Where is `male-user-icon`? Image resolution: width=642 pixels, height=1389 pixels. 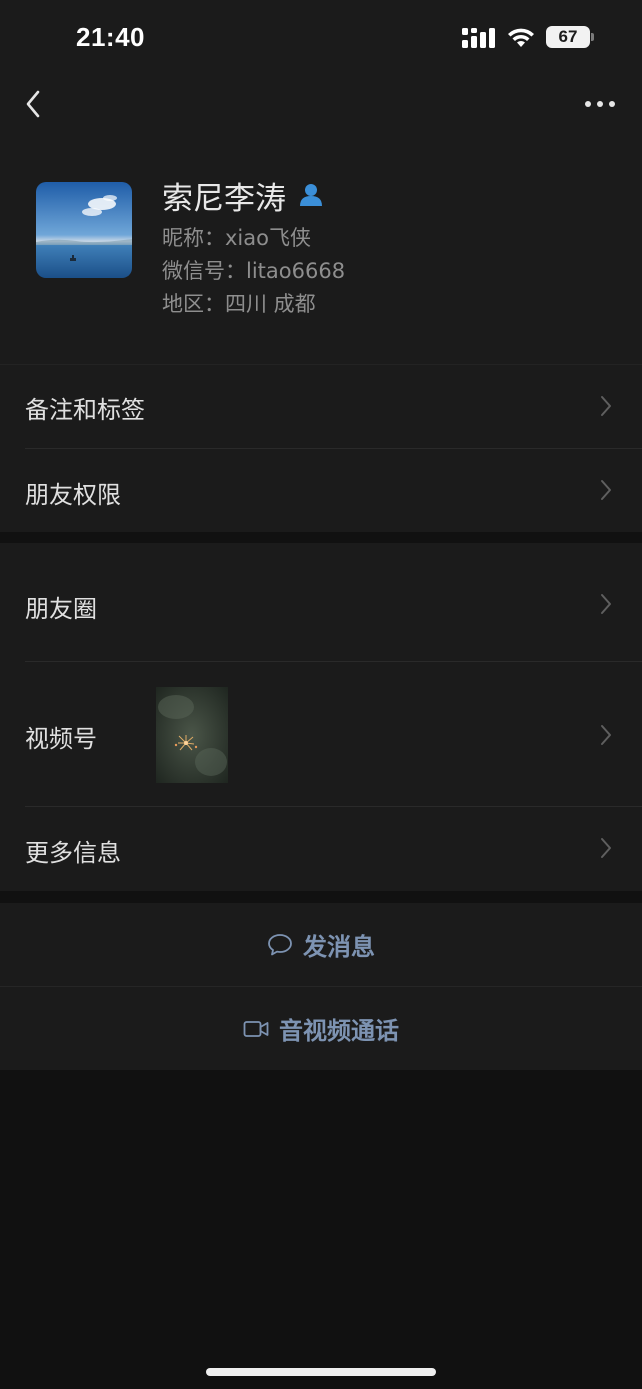 male-user-icon is located at coordinates (311, 195).